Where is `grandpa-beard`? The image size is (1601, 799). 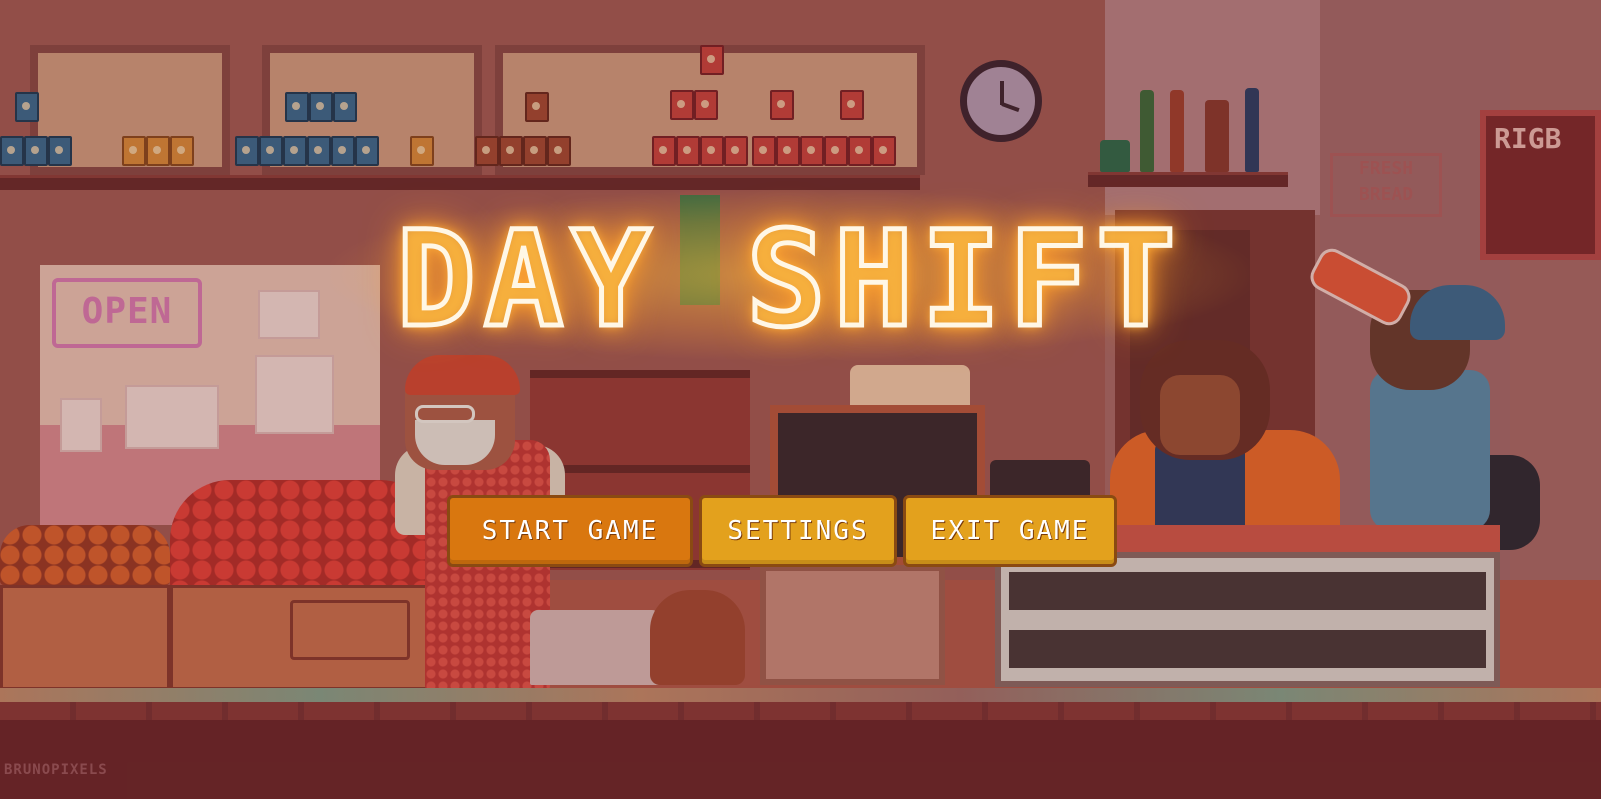 grandpa-beard is located at coordinates (455, 442).